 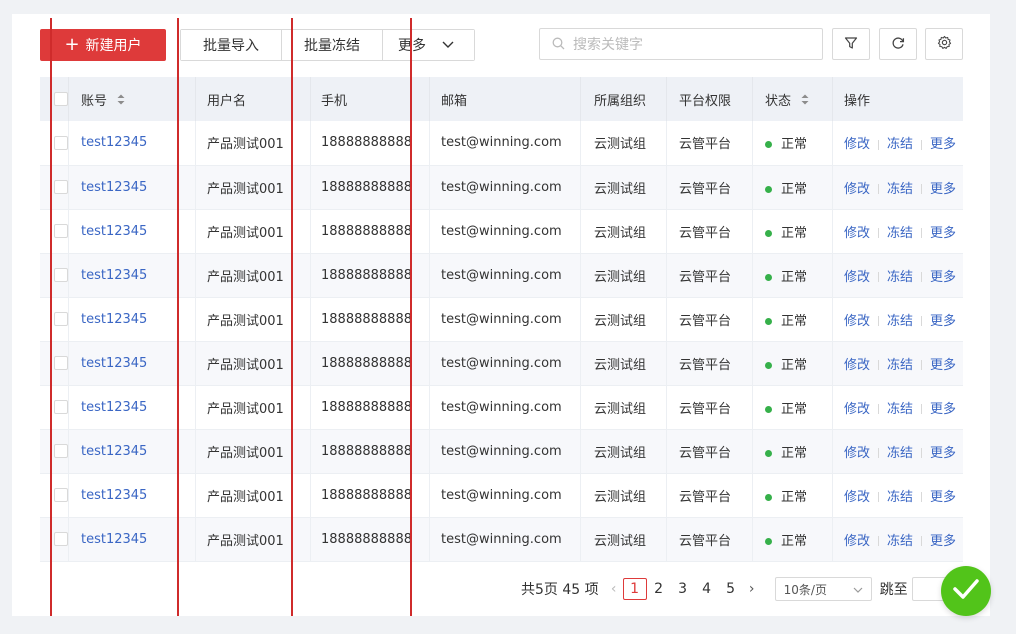 What do you see at coordinates (61, 99) in the screenshot?
I see `select-all-checkbox` at bounding box center [61, 99].